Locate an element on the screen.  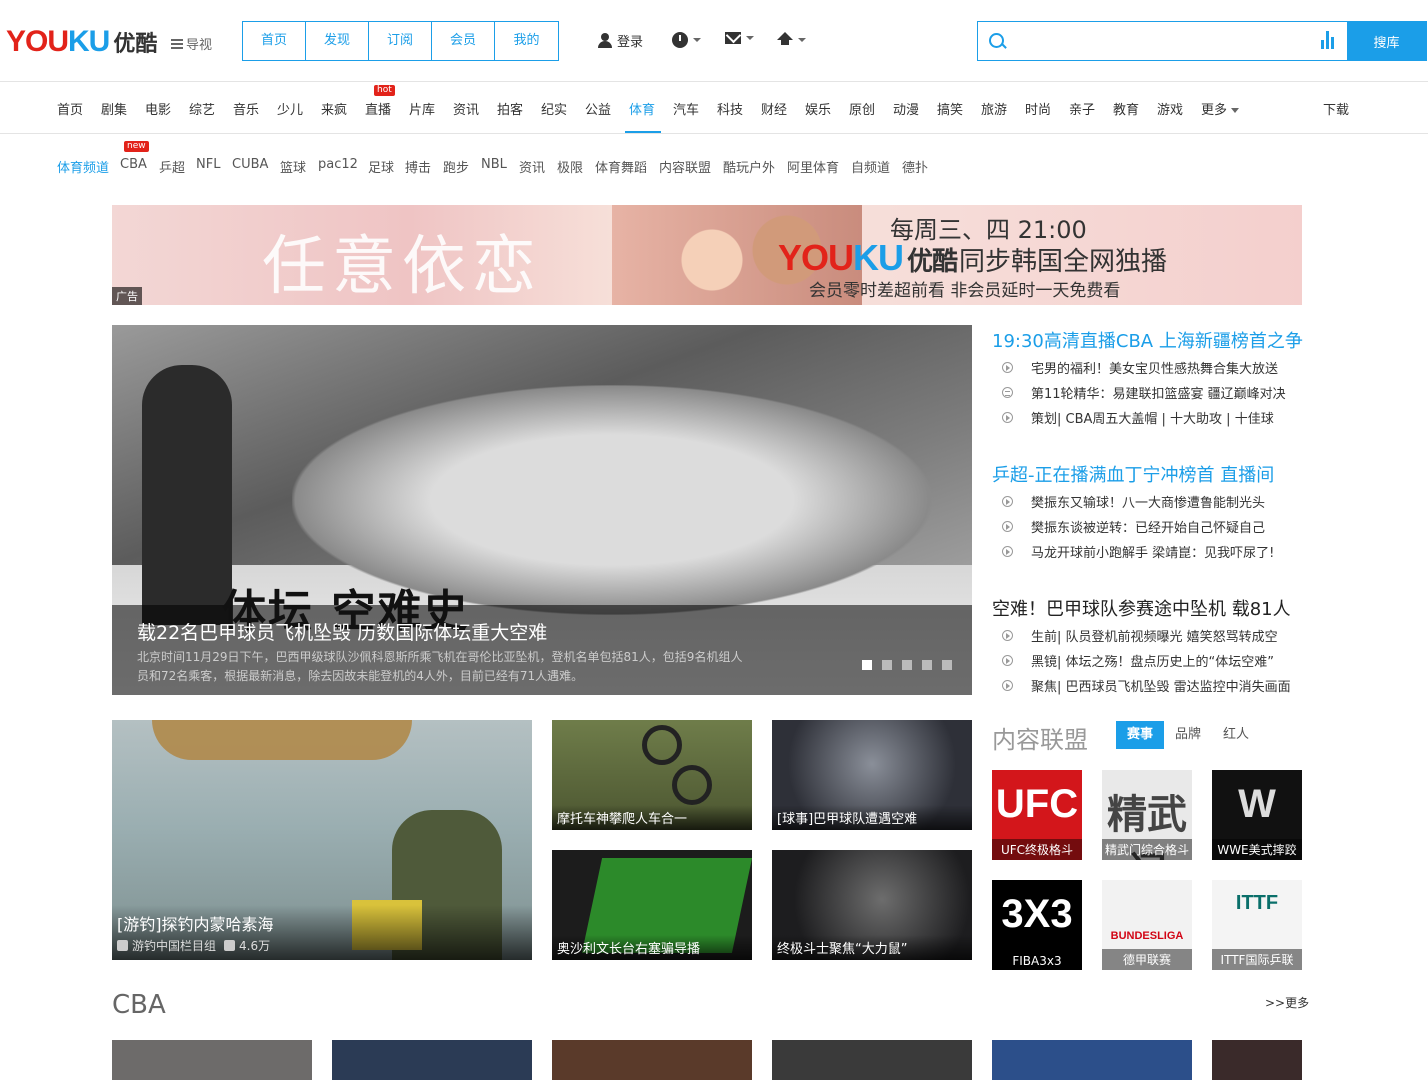
subnav-self-channel: 自频道 is located at coordinates (870, 166).